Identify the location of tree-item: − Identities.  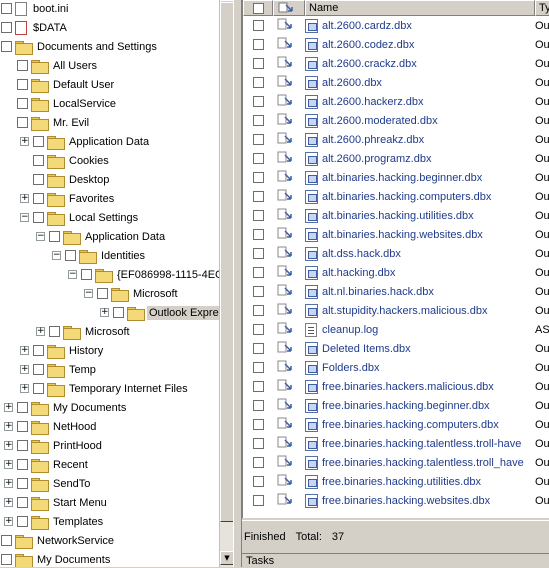
(99, 255).